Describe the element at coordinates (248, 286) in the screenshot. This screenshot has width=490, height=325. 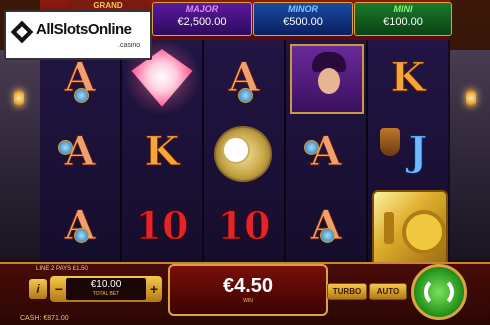
I see `win-value: €4.50` at that location.